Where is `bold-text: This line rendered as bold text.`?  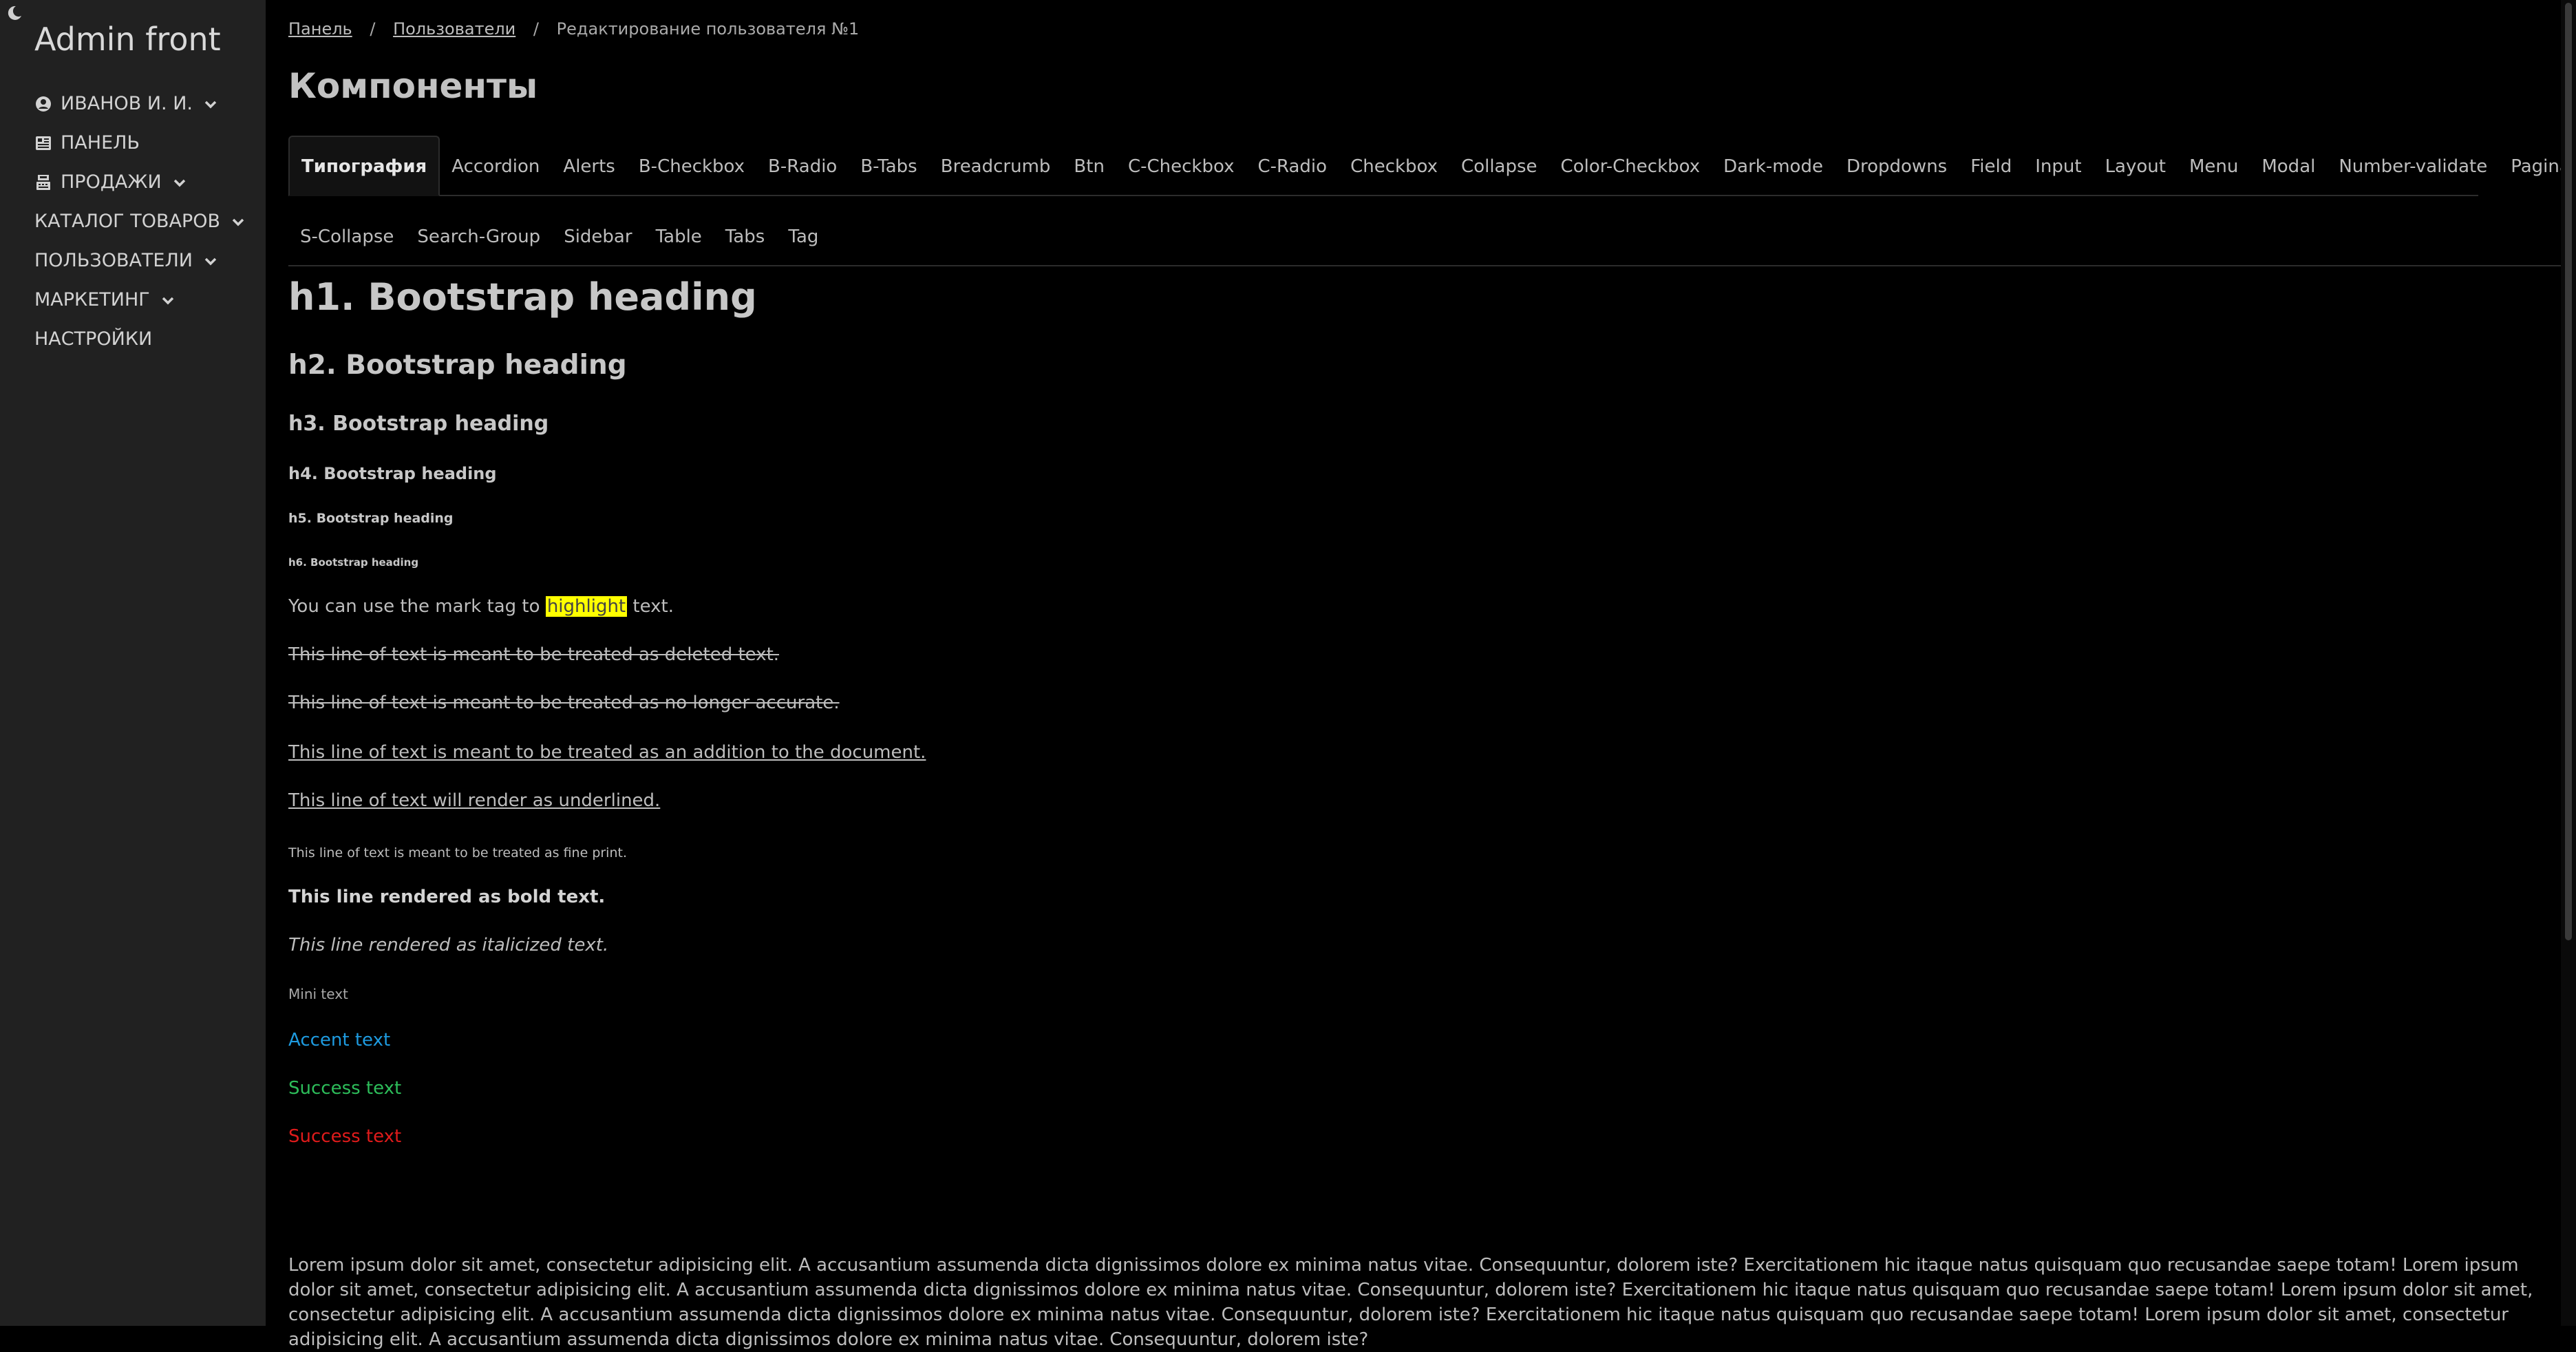 bold-text: This line rendered as bold text. is located at coordinates (447, 897).